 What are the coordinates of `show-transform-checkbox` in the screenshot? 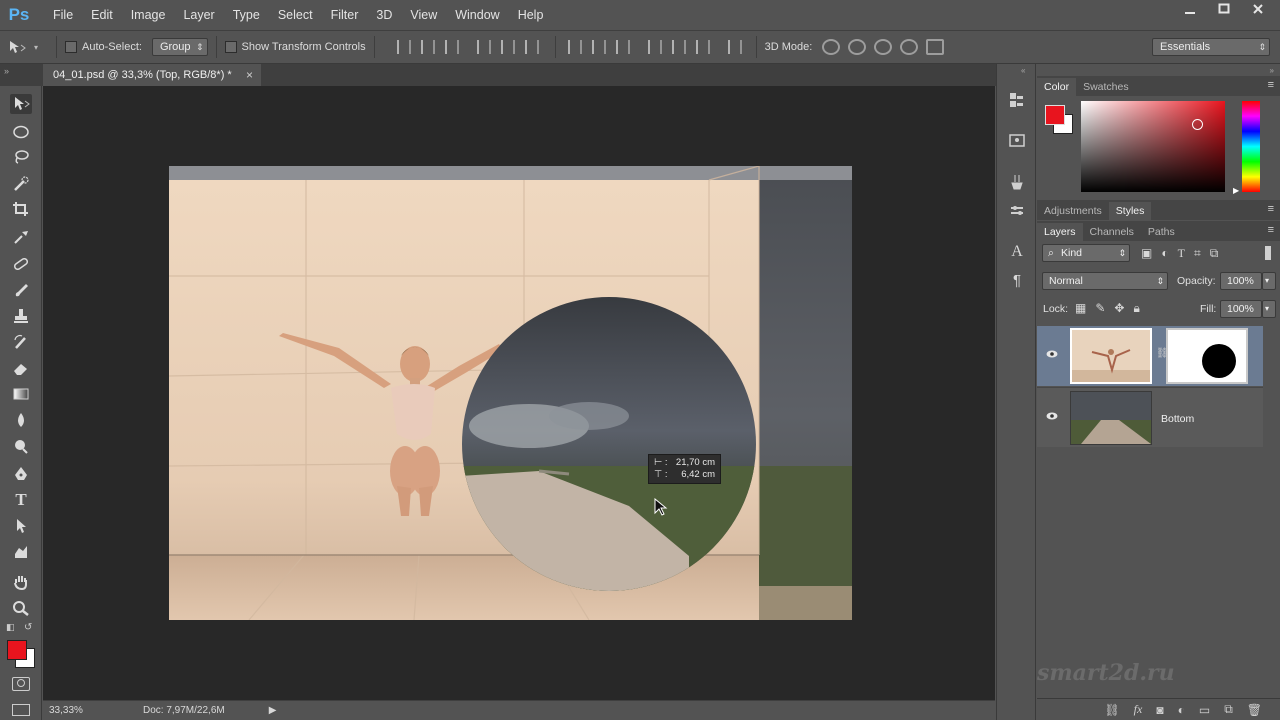 It's located at (230, 47).